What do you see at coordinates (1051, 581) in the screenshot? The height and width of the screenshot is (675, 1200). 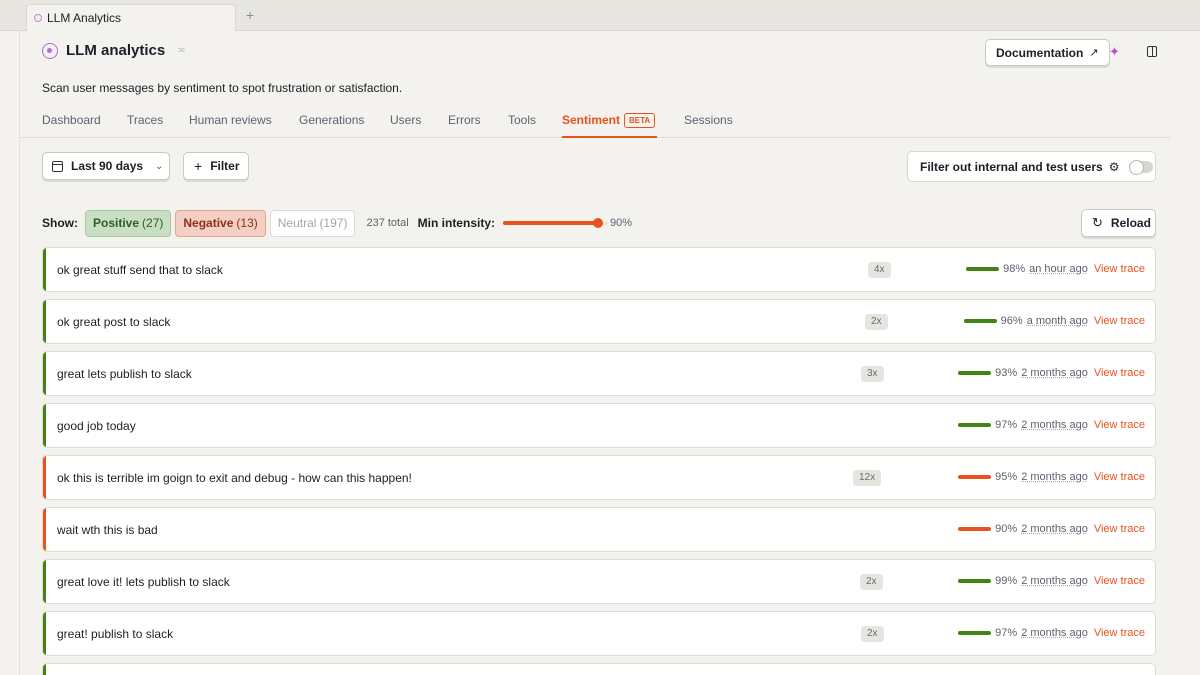 I see `message-meta: 99% 2 months ago View trace` at bounding box center [1051, 581].